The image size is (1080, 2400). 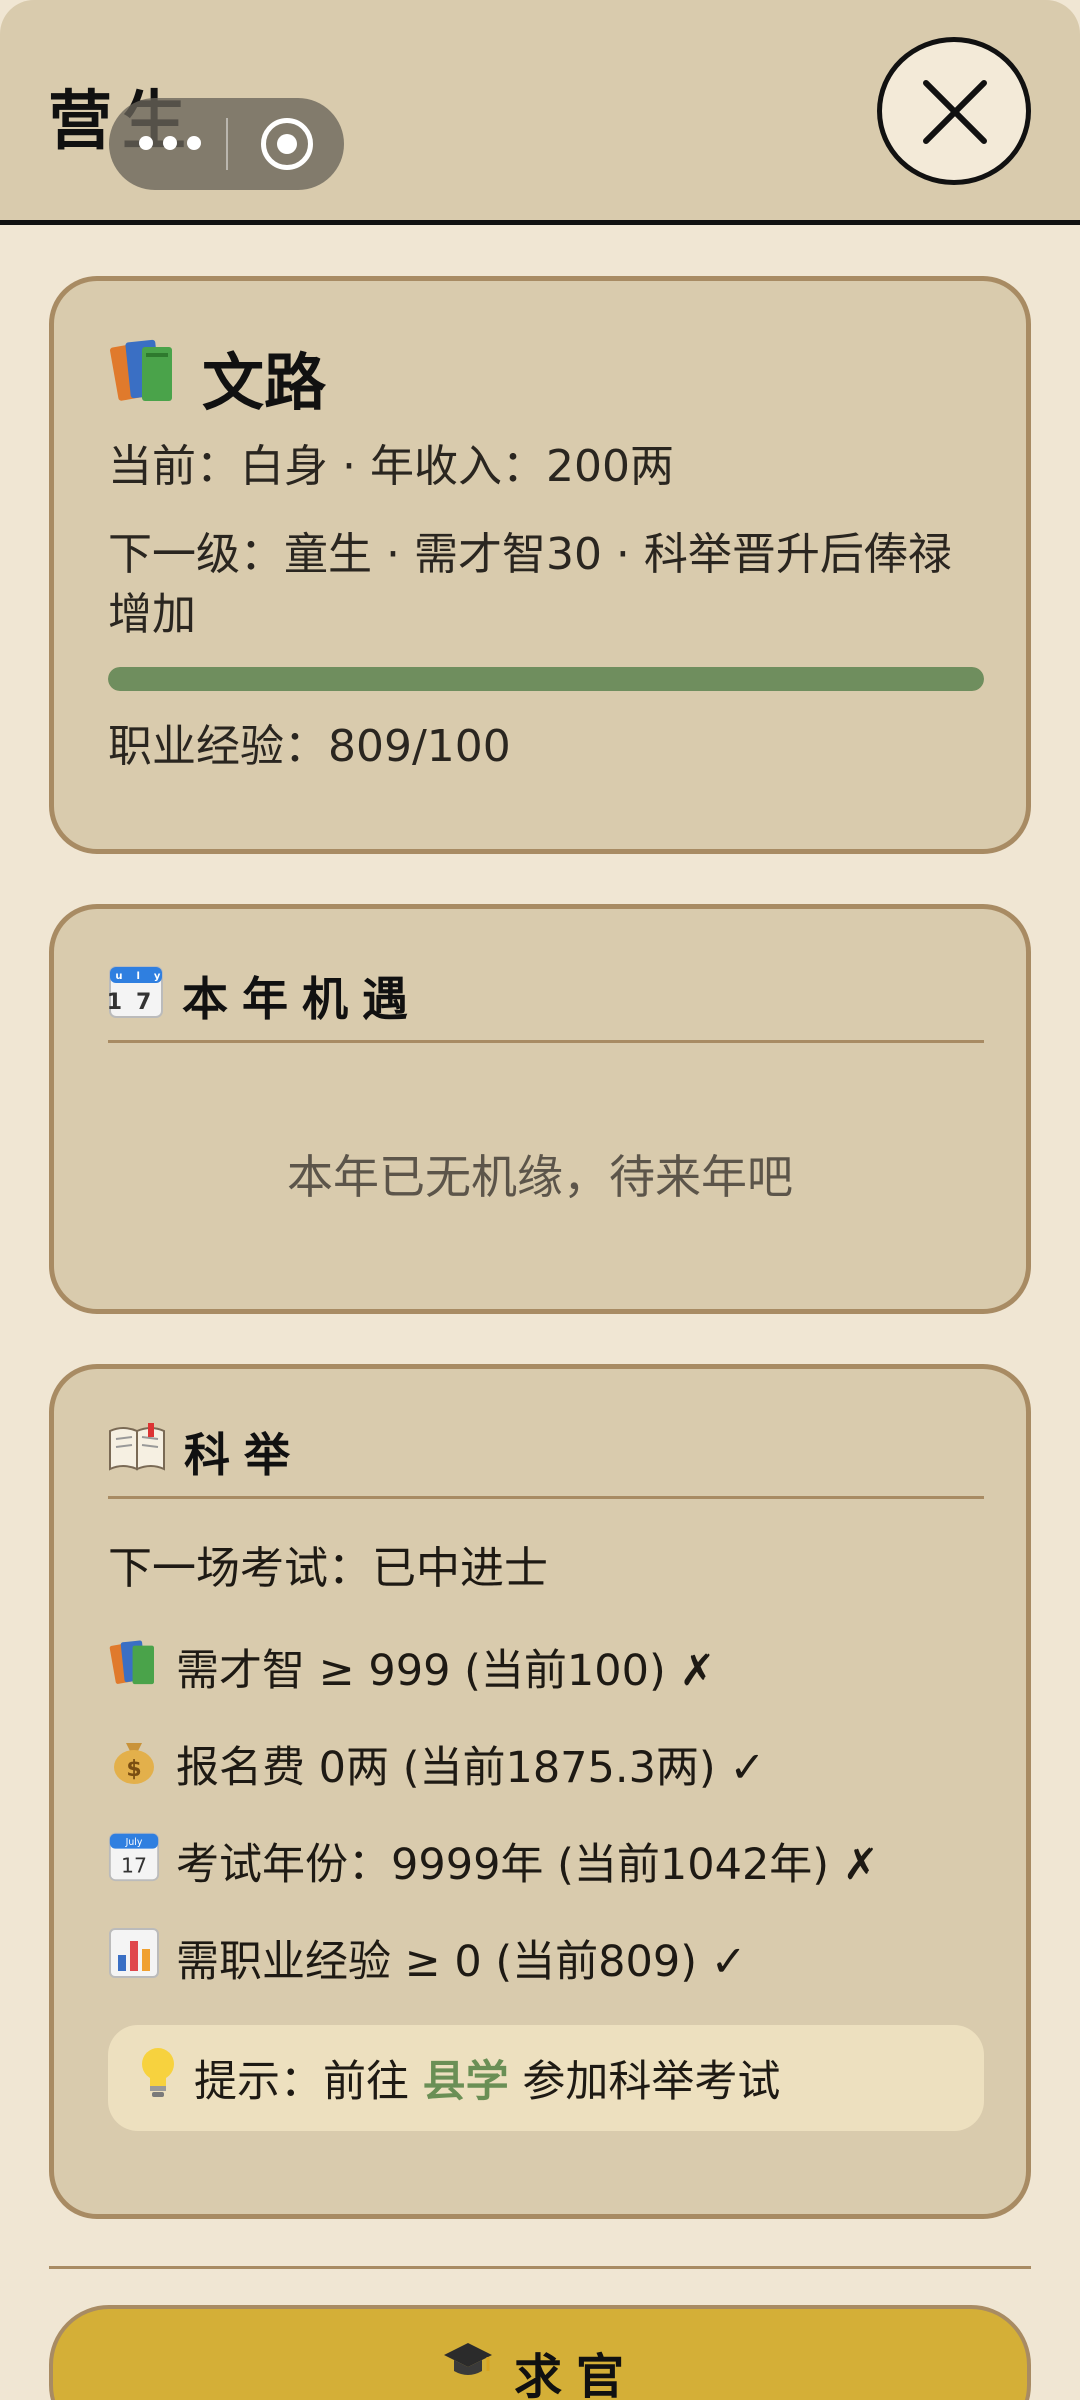 I want to click on next-level-info: 下一级：童生 · 需才智30 · 科举晋升后俸禄增加, so click(x=530, y=584).